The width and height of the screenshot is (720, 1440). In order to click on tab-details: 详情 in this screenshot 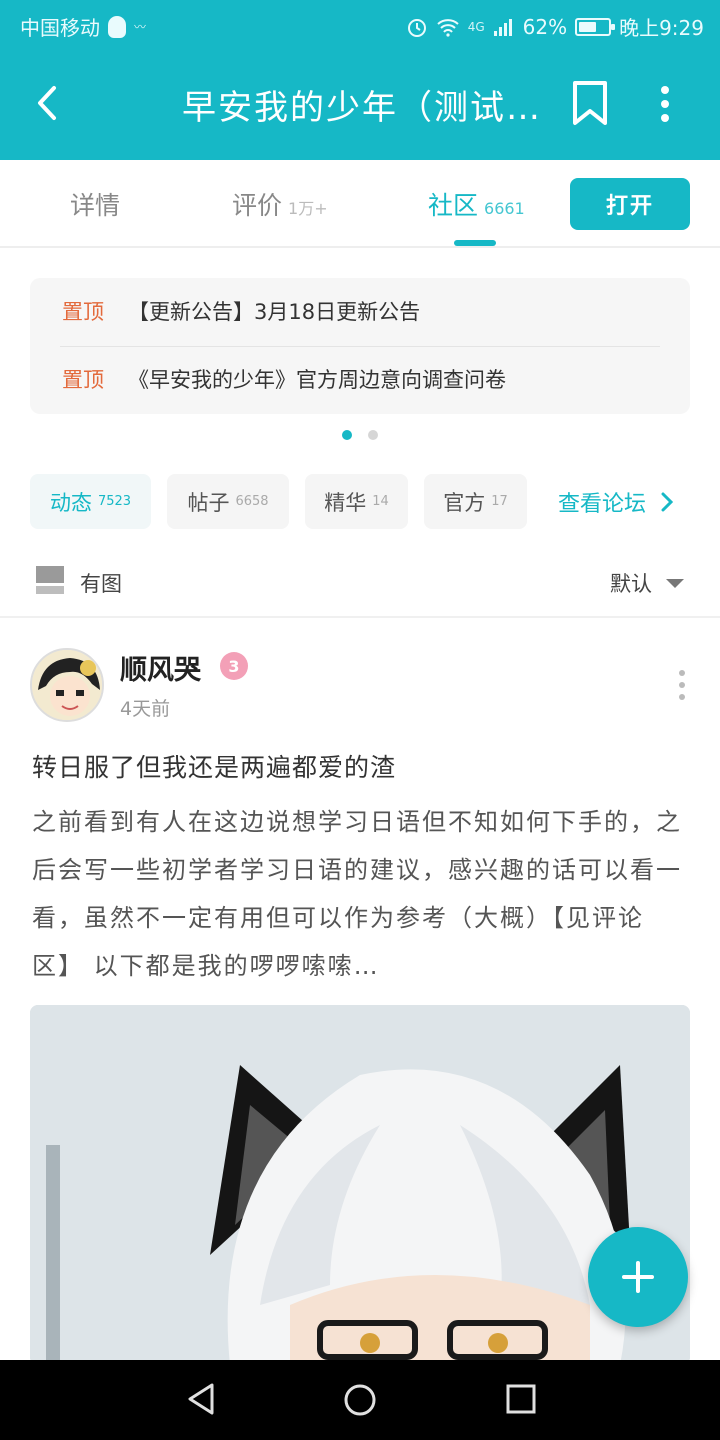, I will do `click(95, 204)`.